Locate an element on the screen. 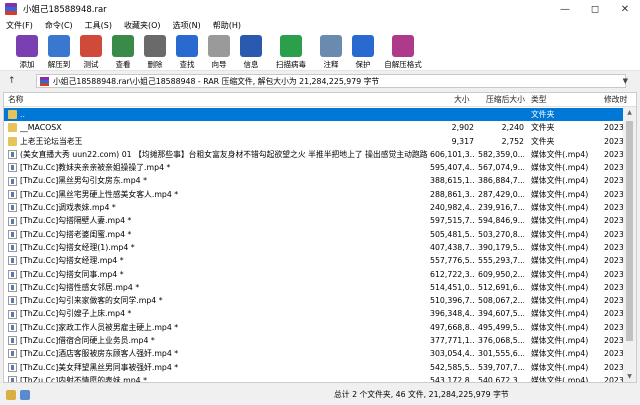 This screenshot has height=405, width=640. info-icon is located at coordinates (251, 46).